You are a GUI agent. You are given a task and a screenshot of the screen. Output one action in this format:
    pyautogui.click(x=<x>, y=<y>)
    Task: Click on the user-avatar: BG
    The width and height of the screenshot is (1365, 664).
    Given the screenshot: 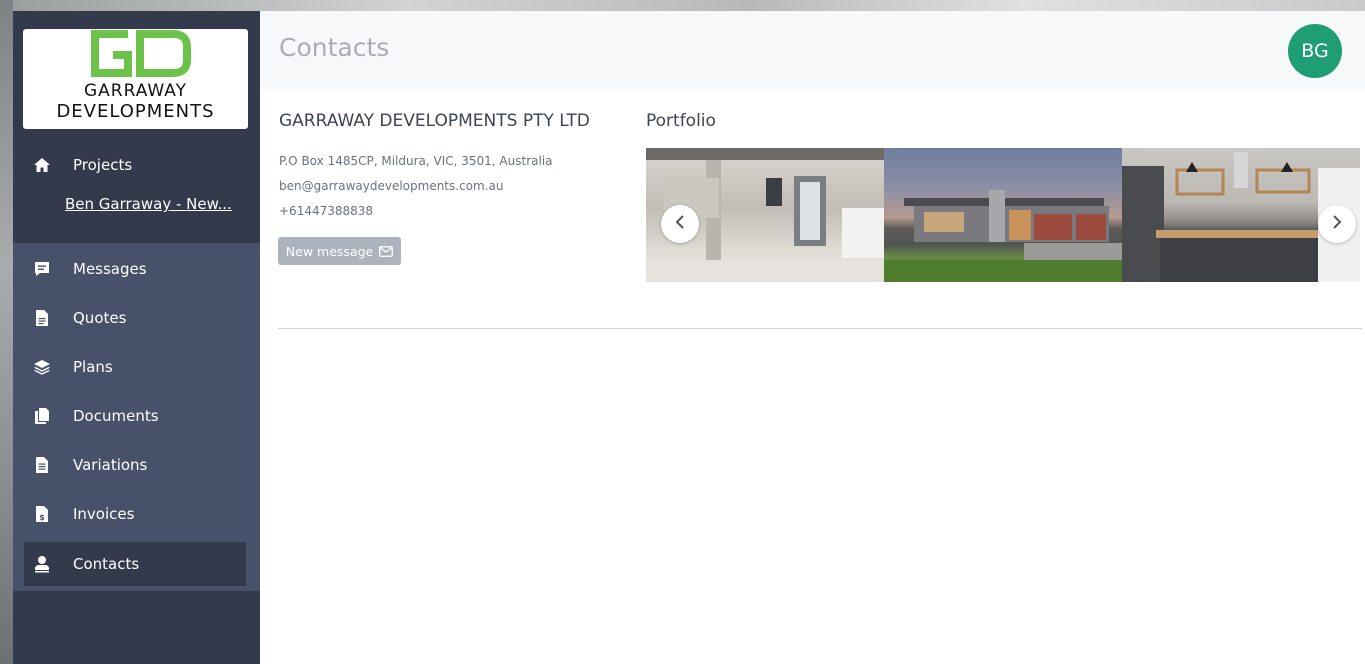 What is the action you would take?
    pyautogui.click(x=1315, y=51)
    